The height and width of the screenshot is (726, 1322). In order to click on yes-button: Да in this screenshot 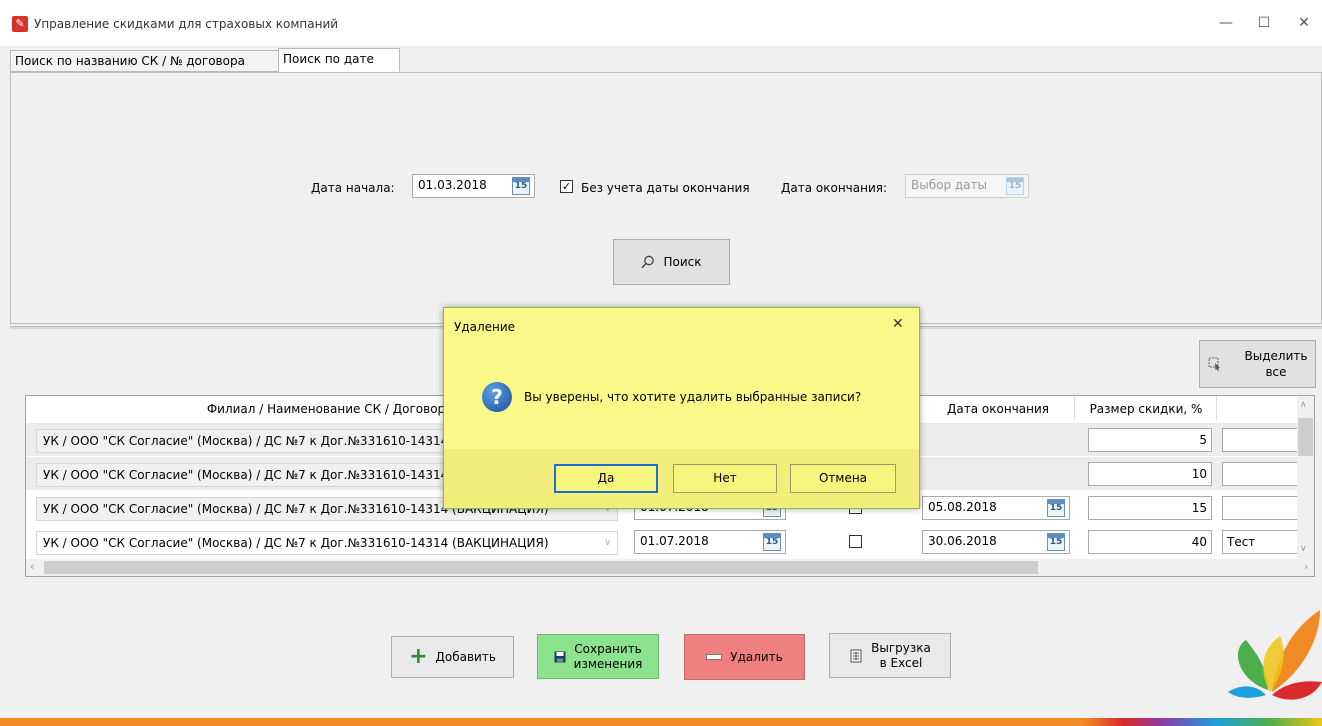, I will do `click(606, 478)`.